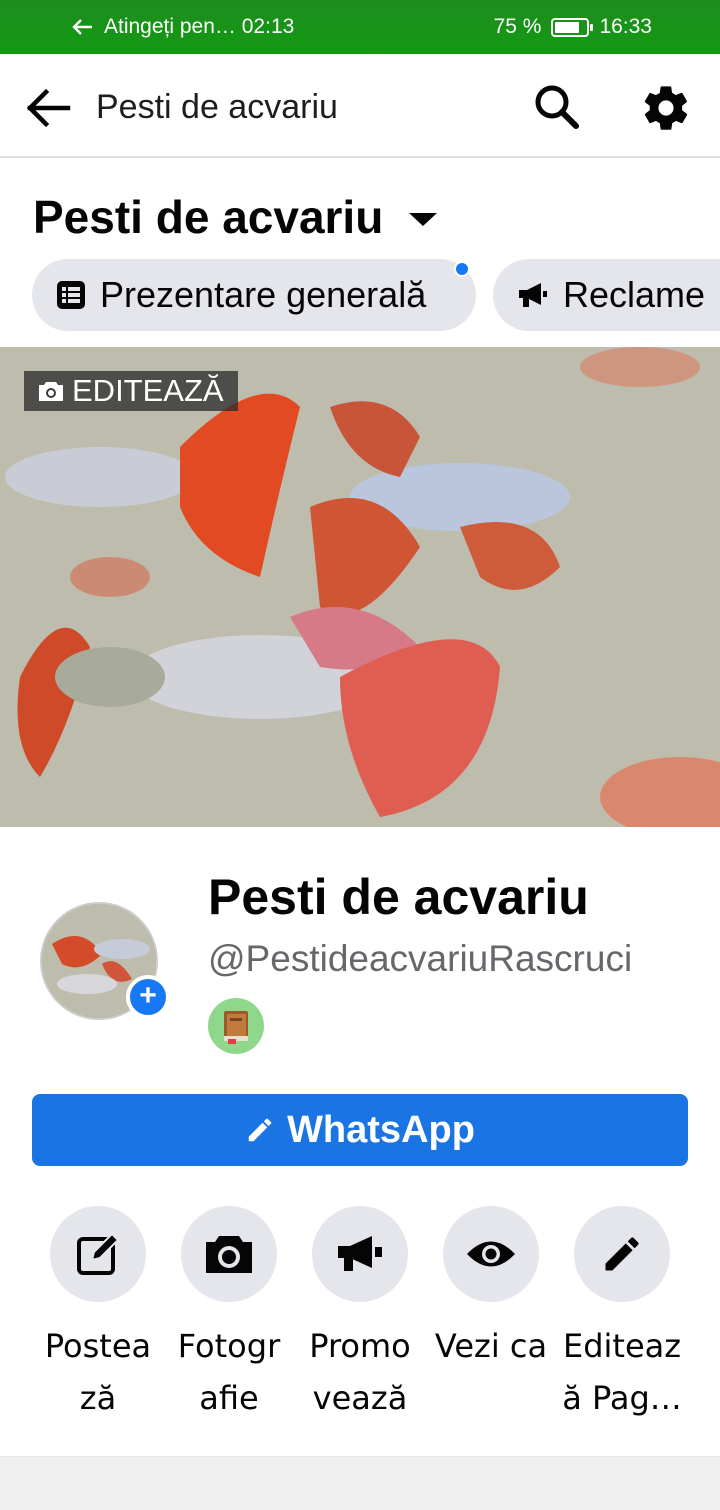 The image size is (720, 1510). I want to click on action-post-label-2: ză, so click(98, 1398).